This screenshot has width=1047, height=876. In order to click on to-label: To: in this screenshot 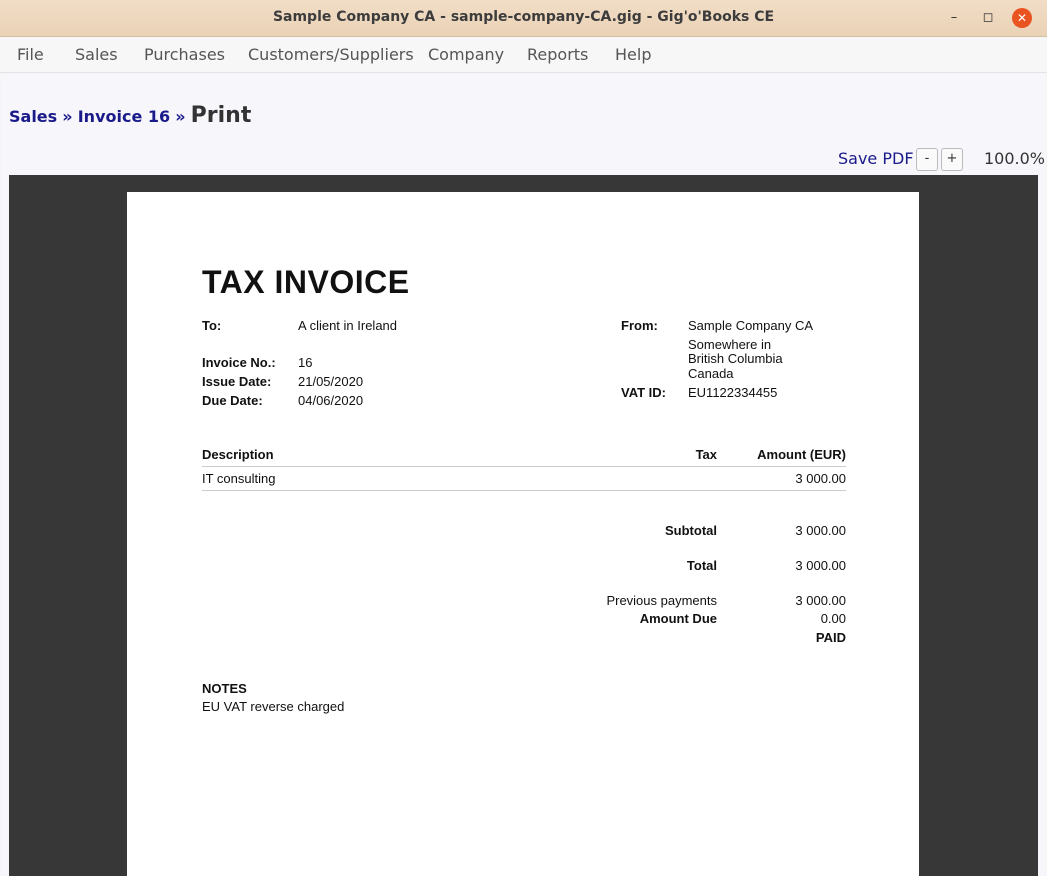, I will do `click(212, 325)`.